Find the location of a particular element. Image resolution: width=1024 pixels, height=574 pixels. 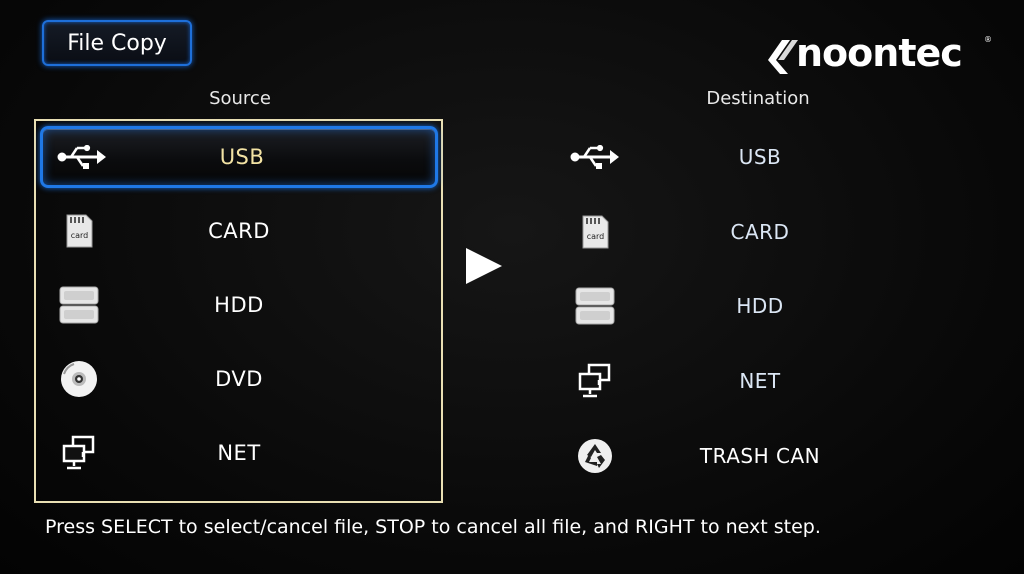

destination-item-card: card CARD is located at coordinates (760, 232).